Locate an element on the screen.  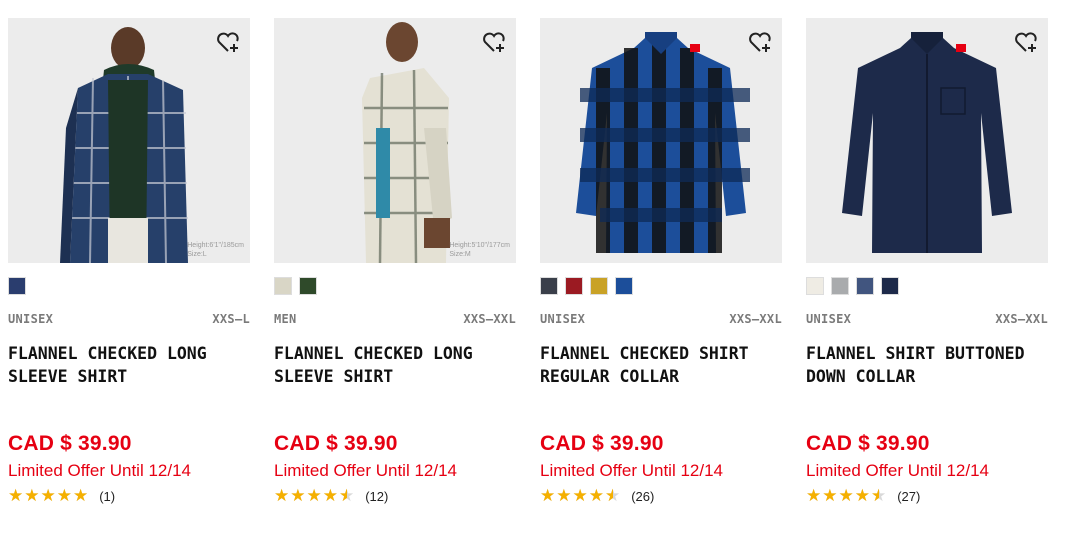
product-meta: UNISEX XXS–L is located at coordinates (129, 319).